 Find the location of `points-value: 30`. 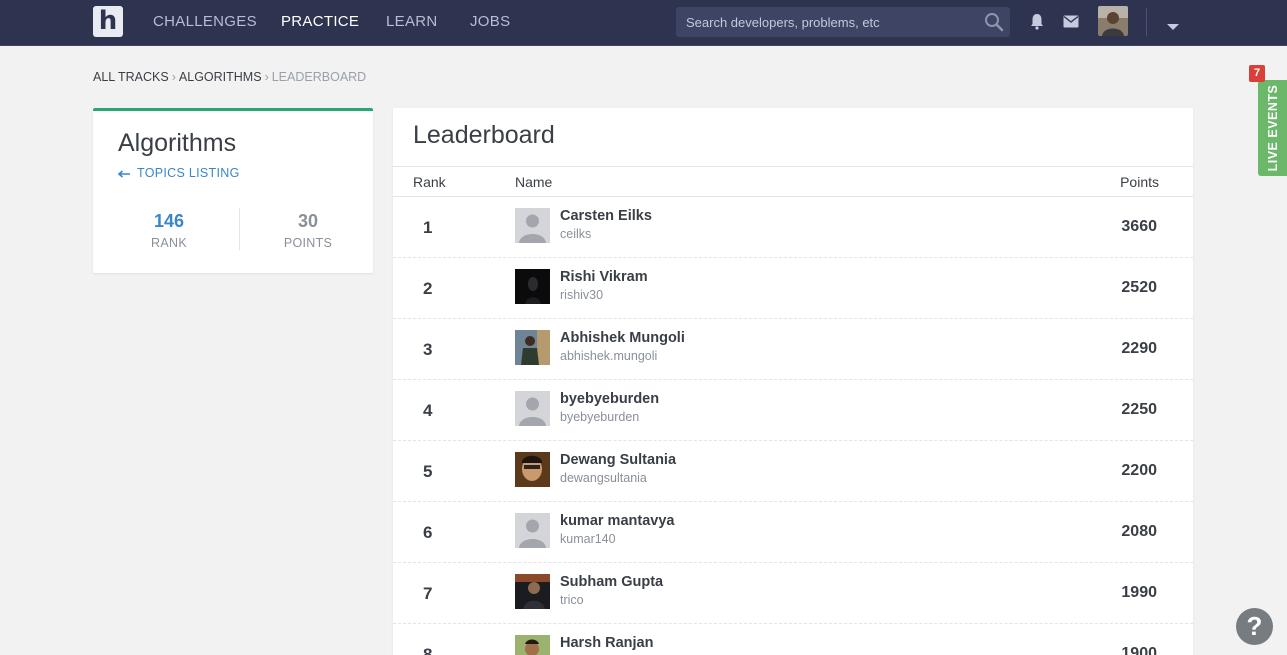

points-value: 30 is located at coordinates (308, 221).